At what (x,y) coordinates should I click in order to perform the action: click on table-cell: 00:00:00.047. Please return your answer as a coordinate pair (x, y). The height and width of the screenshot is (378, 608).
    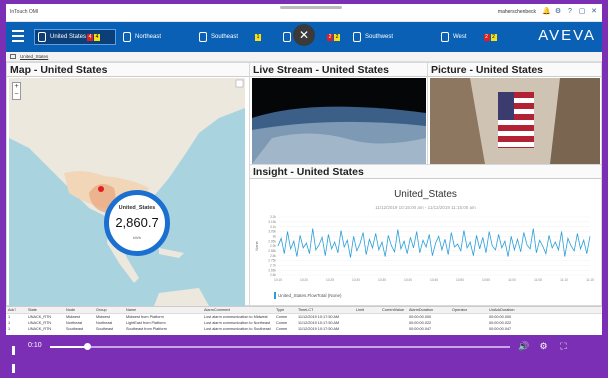
    Looking at the image, I should click on (500, 329).